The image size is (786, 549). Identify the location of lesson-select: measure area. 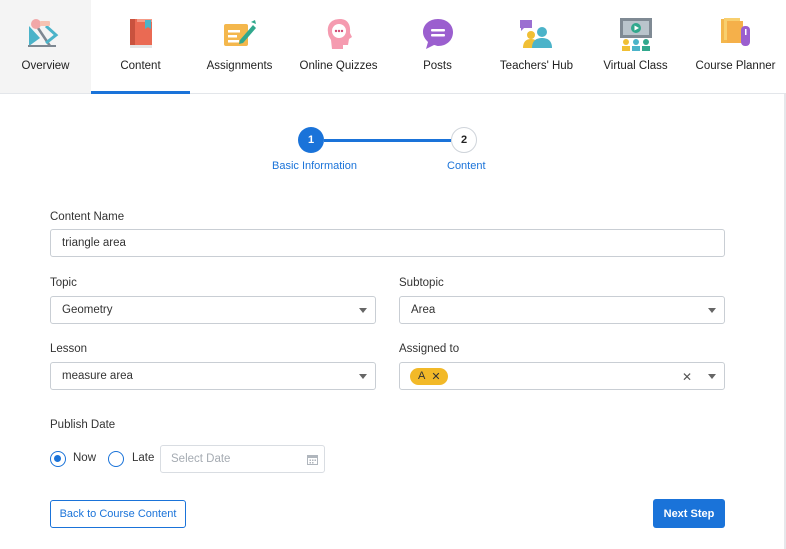
(213, 376).